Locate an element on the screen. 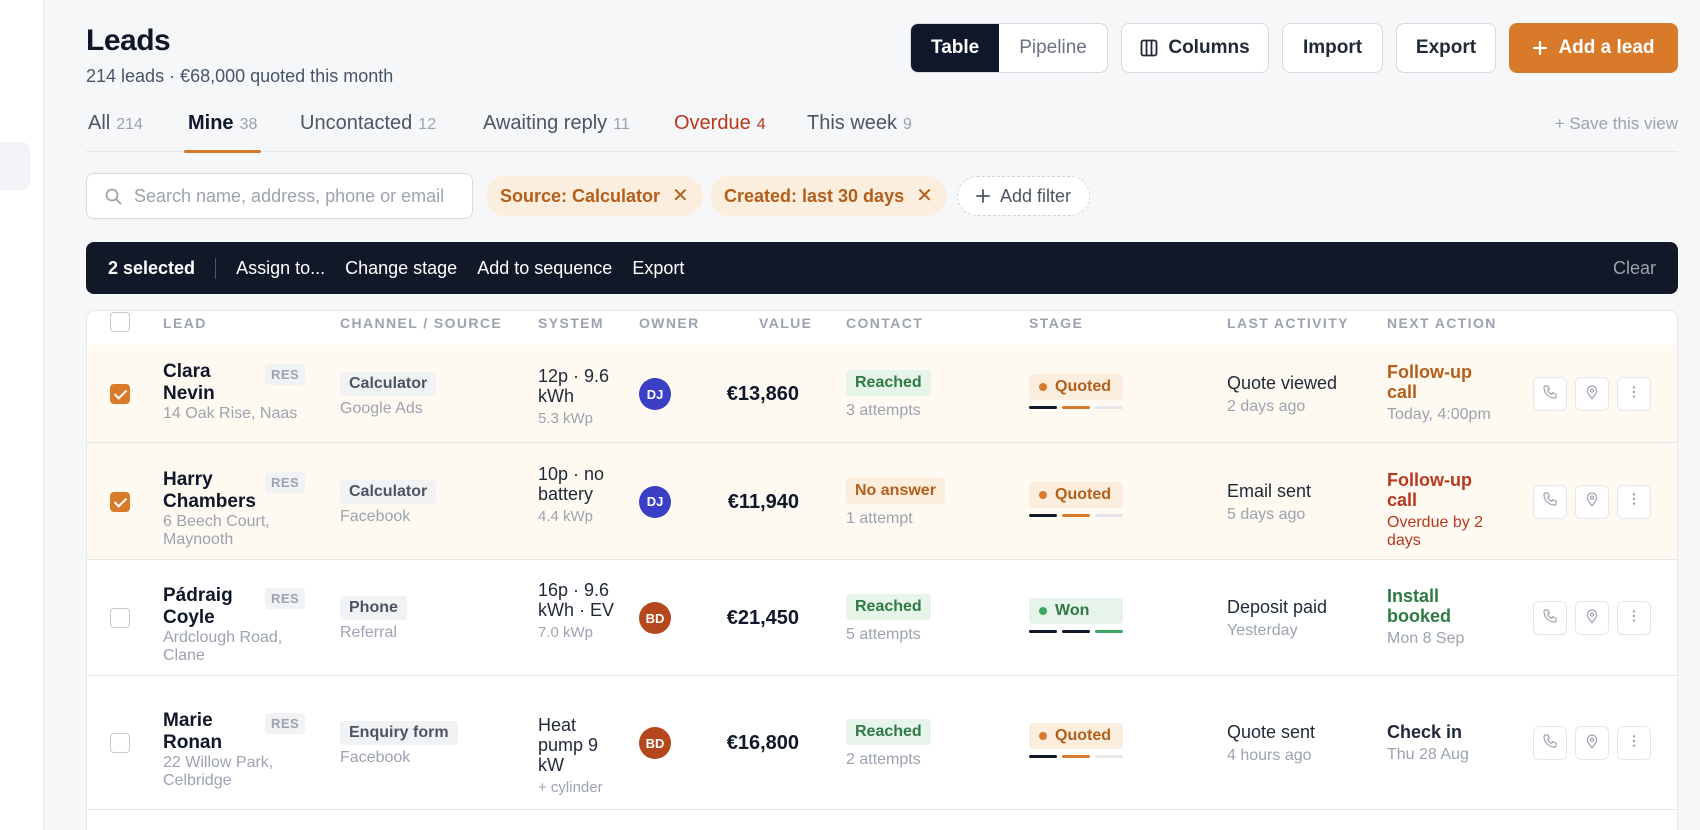  lead-type-badge: RES is located at coordinates (285, 723).